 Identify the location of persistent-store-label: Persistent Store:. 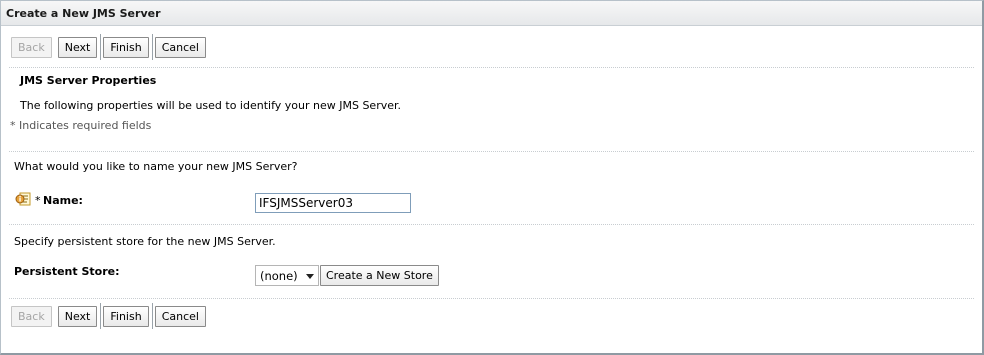
(67, 271).